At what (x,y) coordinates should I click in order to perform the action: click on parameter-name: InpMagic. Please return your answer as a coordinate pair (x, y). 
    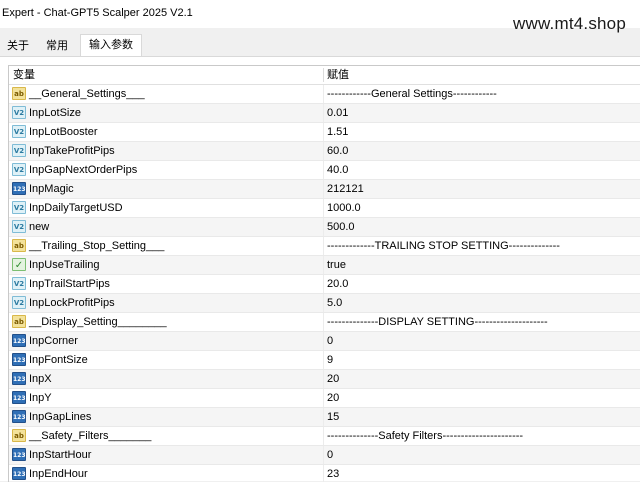
    Looking at the image, I should click on (51, 189).